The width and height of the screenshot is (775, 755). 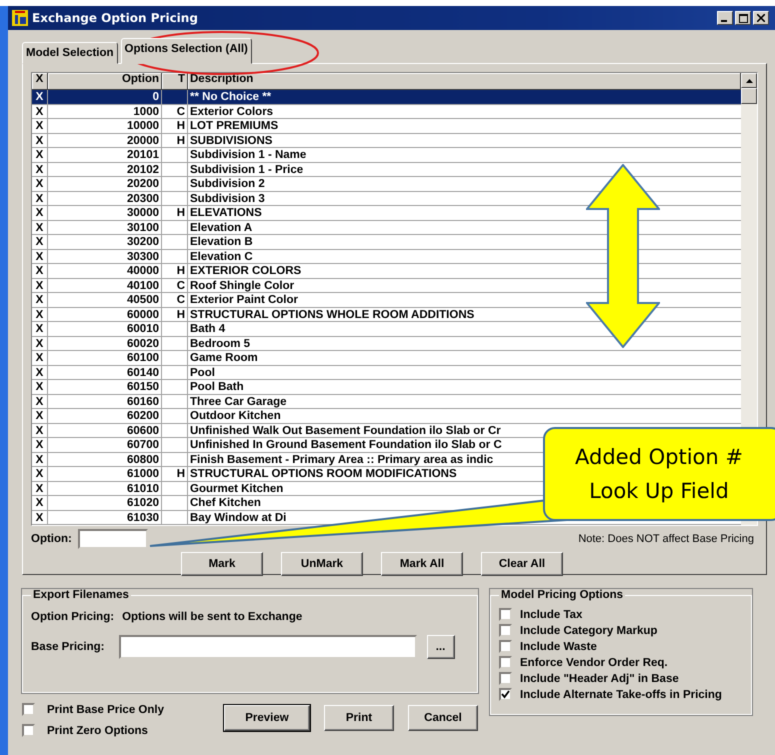 What do you see at coordinates (105, 459) in the screenshot?
I see `table-cell: 60800` at bounding box center [105, 459].